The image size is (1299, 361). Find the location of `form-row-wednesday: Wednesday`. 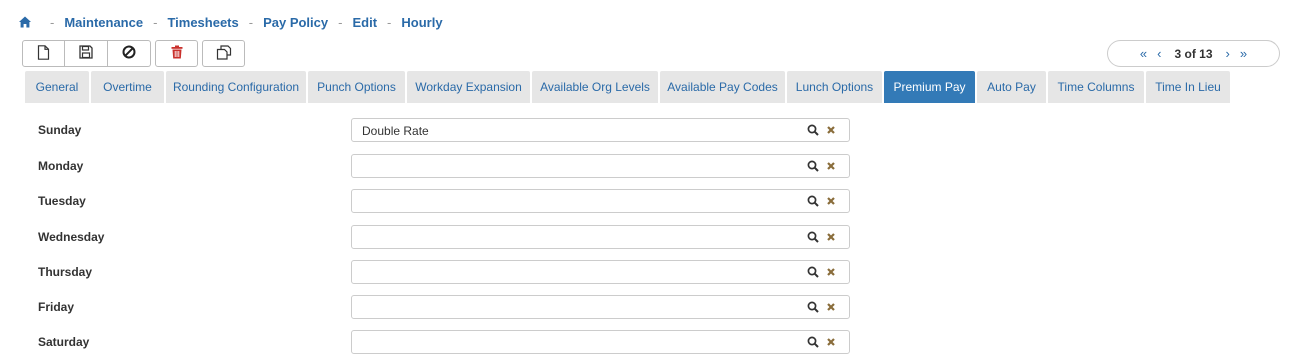

form-row-wednesday: Wednesday is located at coordinates (649, 237).